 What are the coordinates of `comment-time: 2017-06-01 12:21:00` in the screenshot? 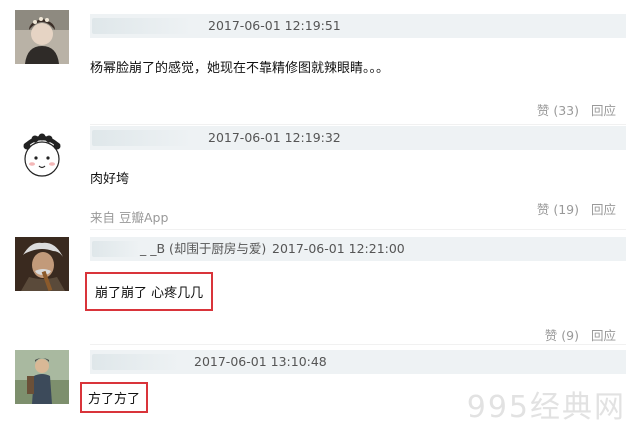 It's located at (338, 248).